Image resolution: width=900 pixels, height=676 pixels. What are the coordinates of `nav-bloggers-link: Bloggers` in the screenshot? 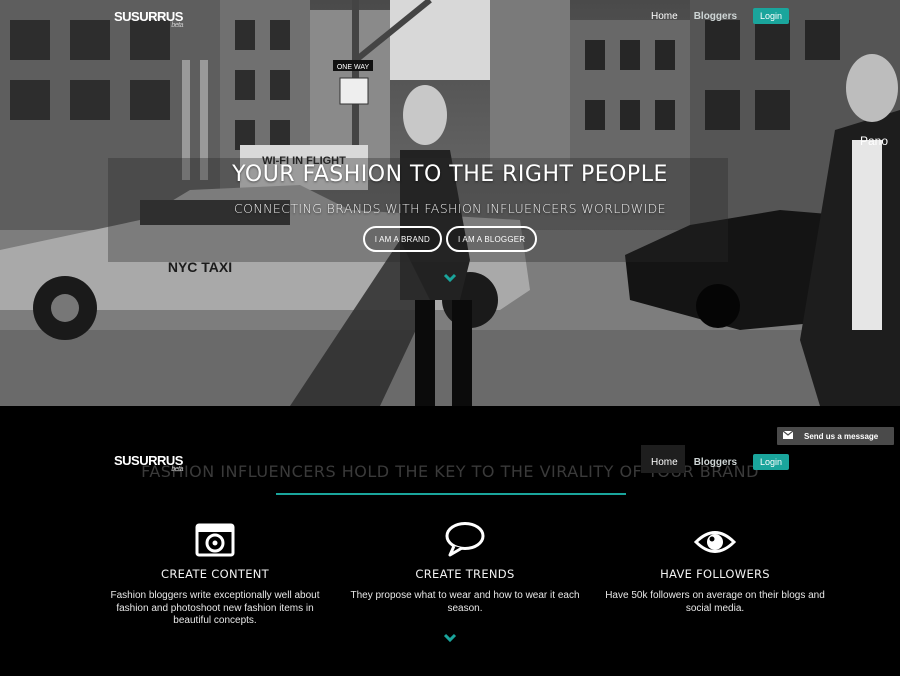 It's located at (715, 16).